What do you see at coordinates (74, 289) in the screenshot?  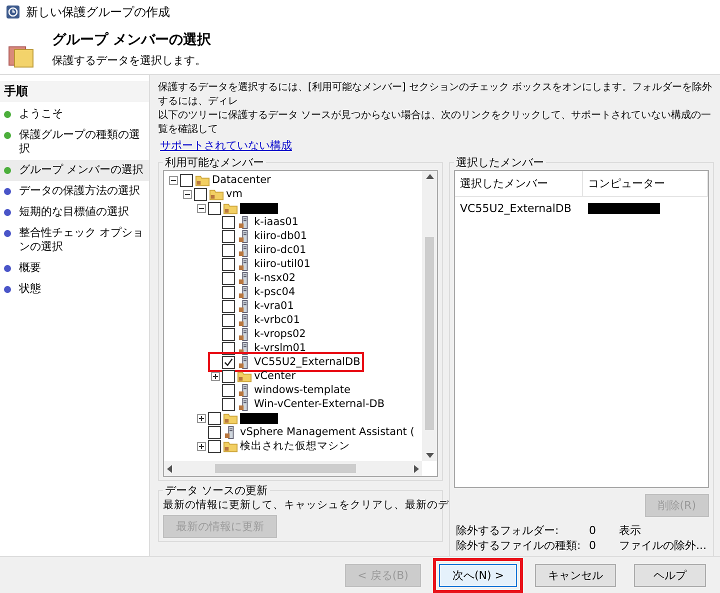 I see `step-item: 状態` at bounding box center [74, 289].